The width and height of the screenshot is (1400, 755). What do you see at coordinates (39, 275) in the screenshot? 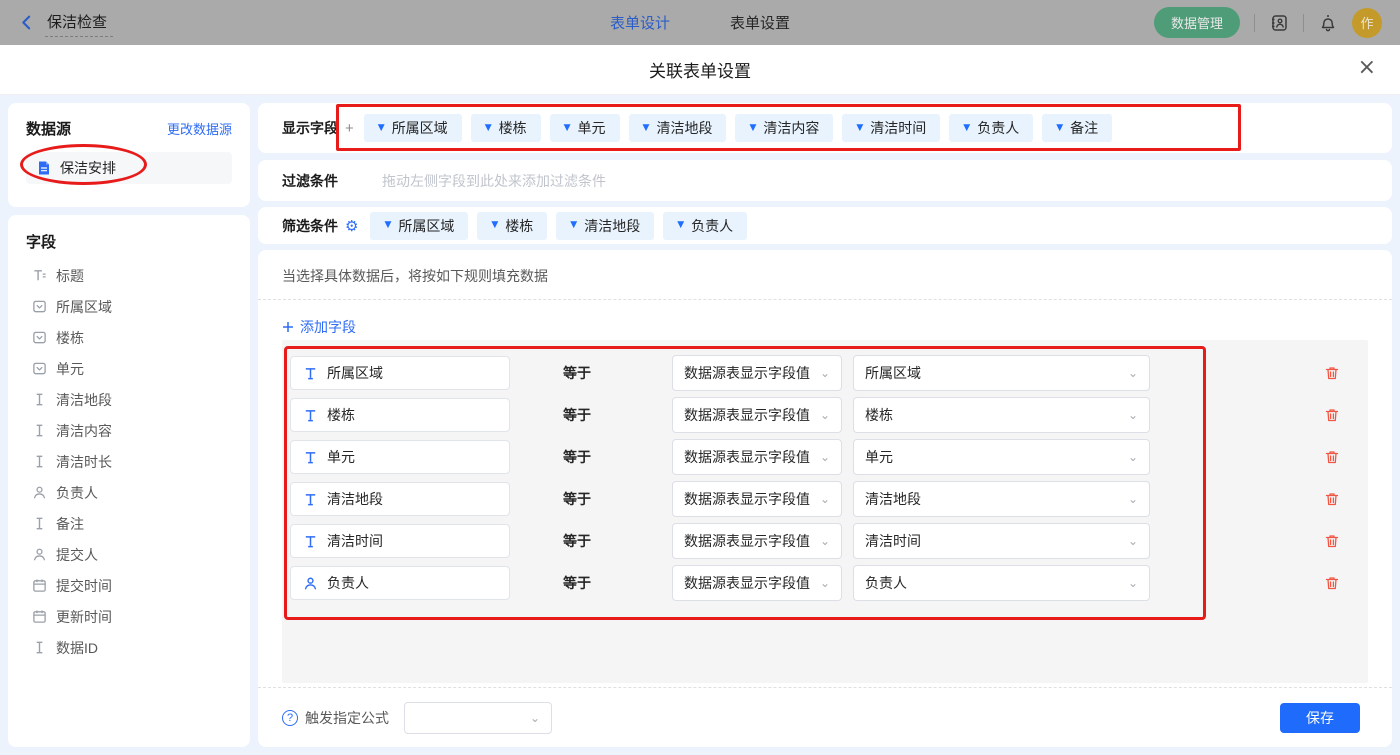
I see `title-field-icon` at bounding box center [39, 275].